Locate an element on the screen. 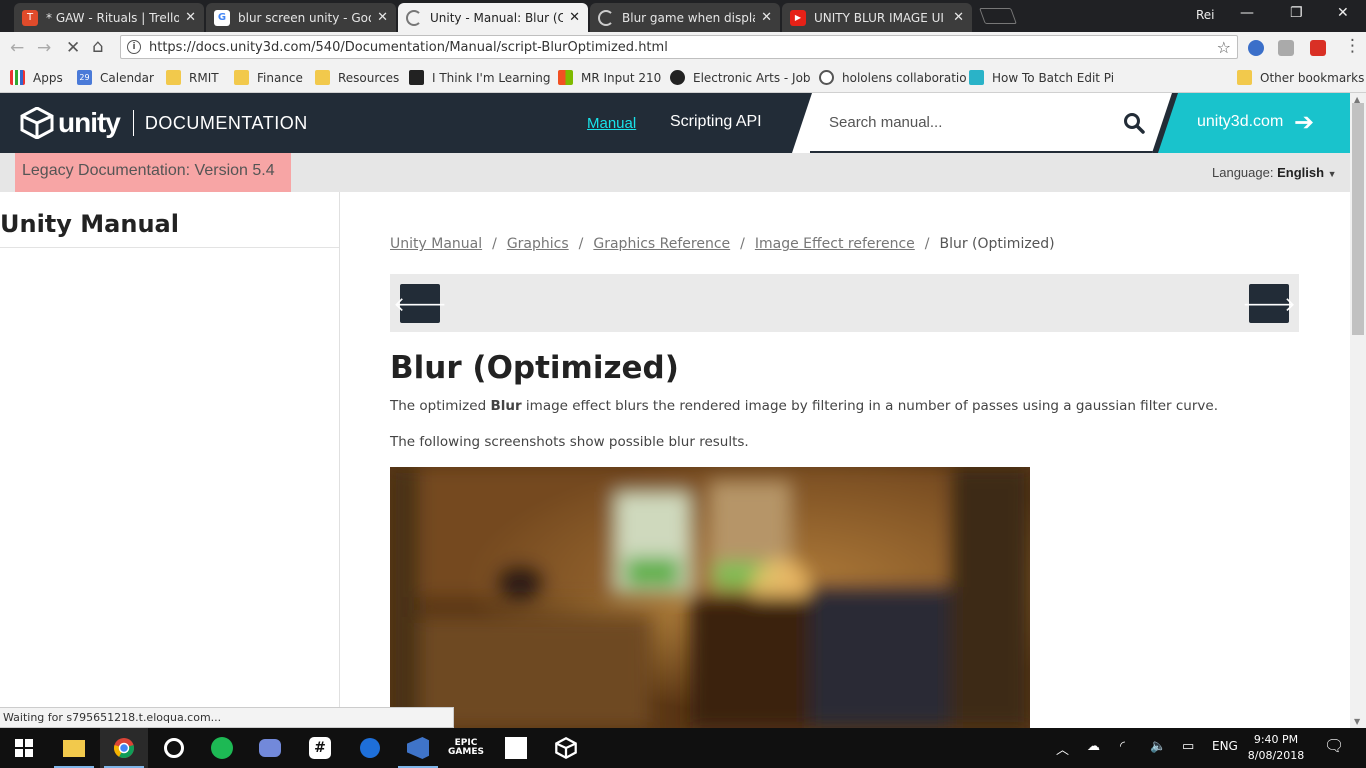 The image size is (1366, 768). profile-name: Rei is located at coordinates (1205, 15).